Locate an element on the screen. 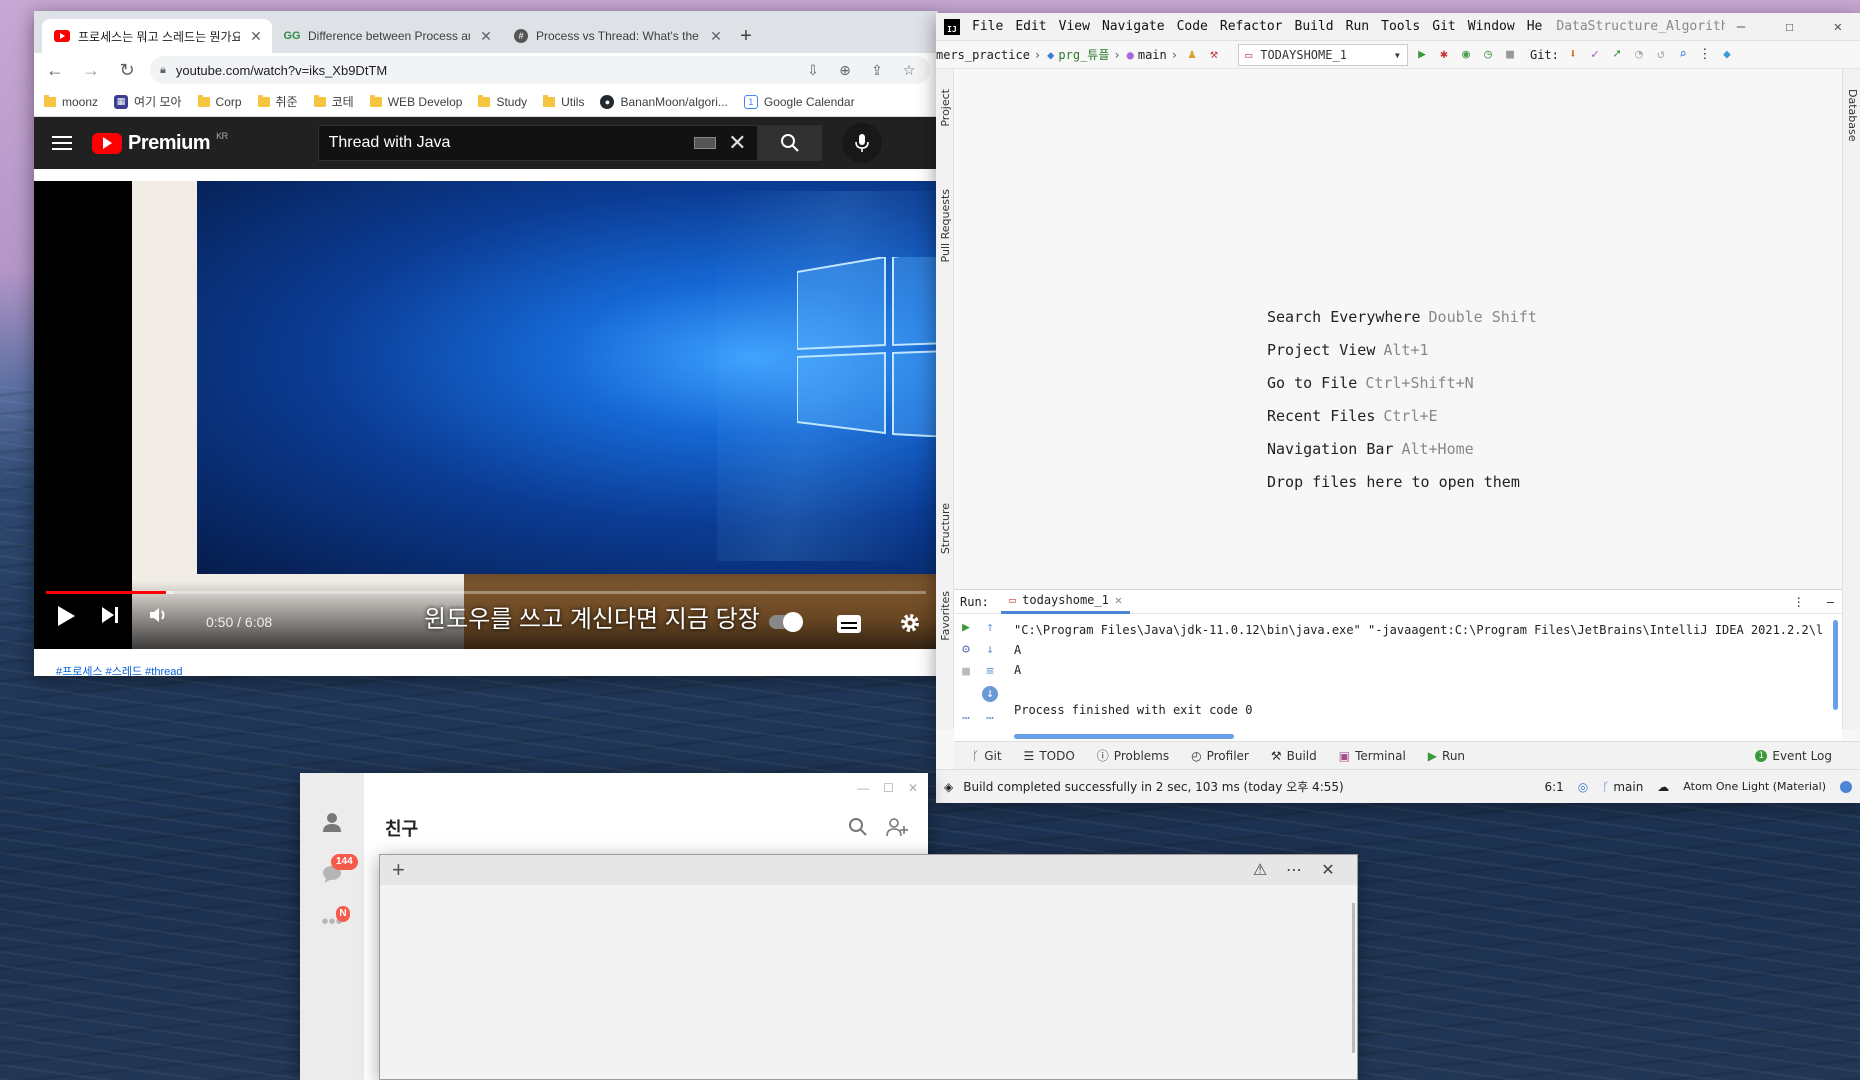 The width and height of the screenshot is (1860, 1080). rollback-icon: ↺ is located at coordinates (1661, 54).